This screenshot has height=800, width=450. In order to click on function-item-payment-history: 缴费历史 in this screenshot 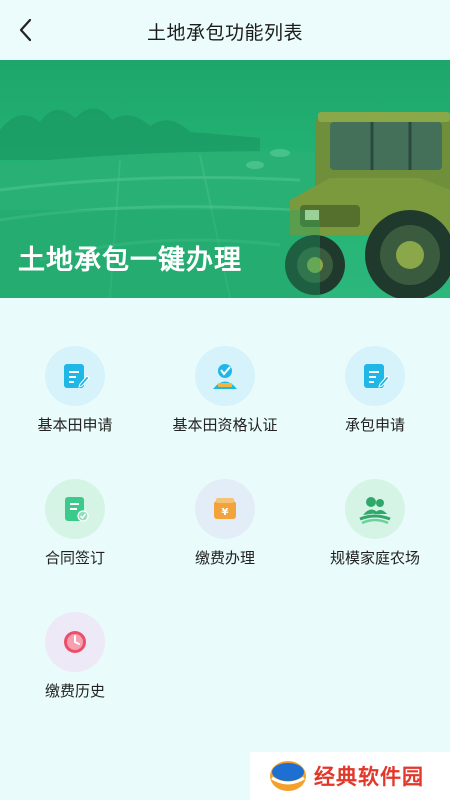, I will do `click(75, 656)`.